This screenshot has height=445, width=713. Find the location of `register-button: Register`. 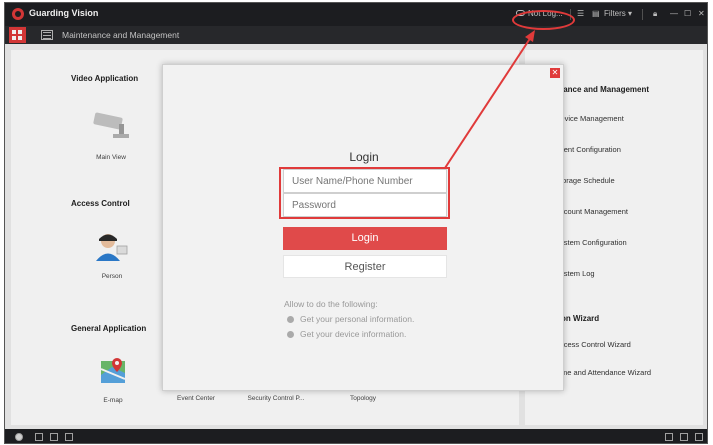

register-button: Register is located at coordinates (365, 266).